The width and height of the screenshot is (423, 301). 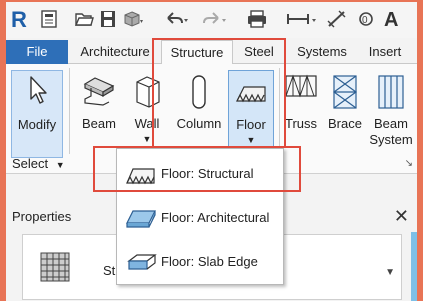 What do you see at coordinates (215, 217) in the screenshot?
I see `menu-item-label: Floor: Architectural` at bounding box center [215, 217].